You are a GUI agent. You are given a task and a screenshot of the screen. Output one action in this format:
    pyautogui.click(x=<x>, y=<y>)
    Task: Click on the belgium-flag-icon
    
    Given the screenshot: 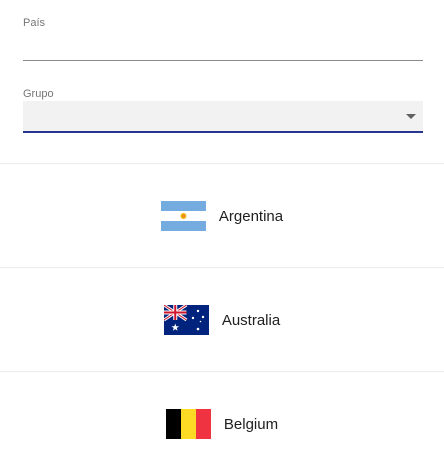 What is the action you would take?
    pyautogui.click(x=188, y=424)
    